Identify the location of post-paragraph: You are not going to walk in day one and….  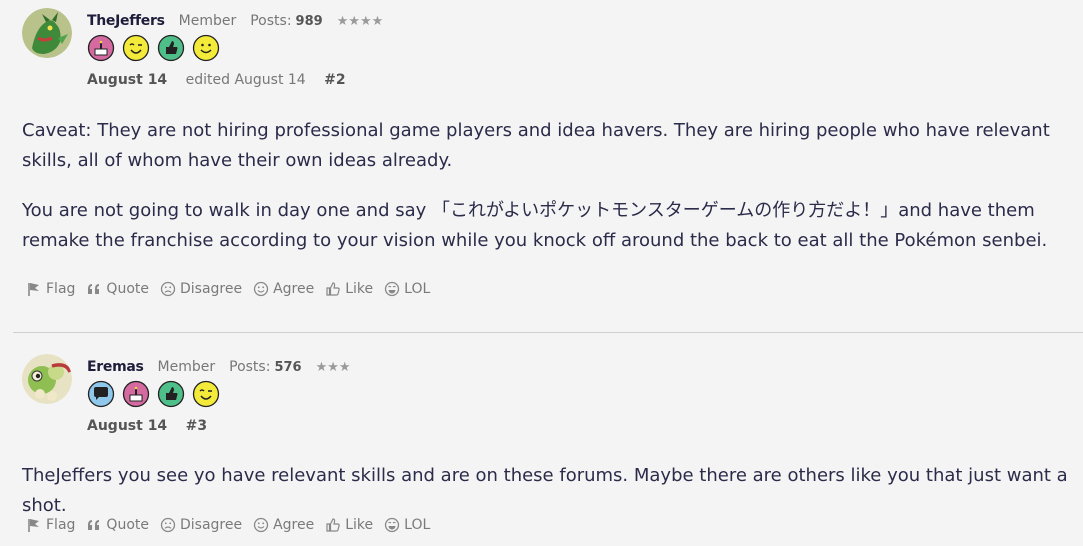
(535, 225).